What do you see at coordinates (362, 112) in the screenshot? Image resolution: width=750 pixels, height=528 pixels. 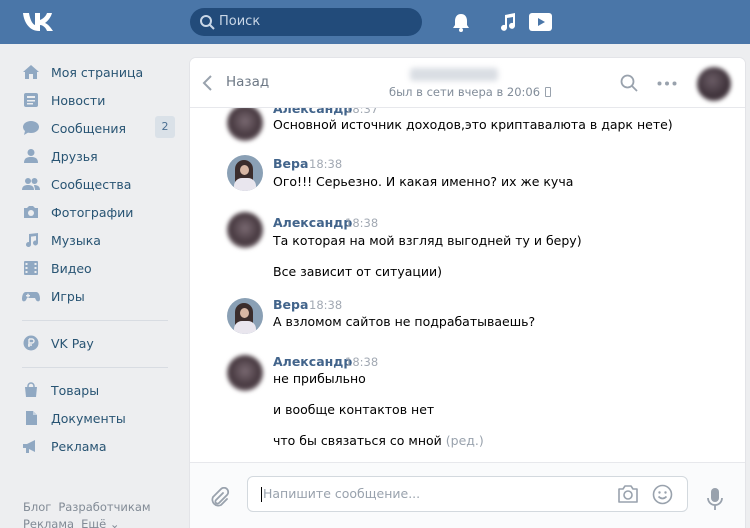 I see `message-time: 18:37` at bounding box center [362, 112].